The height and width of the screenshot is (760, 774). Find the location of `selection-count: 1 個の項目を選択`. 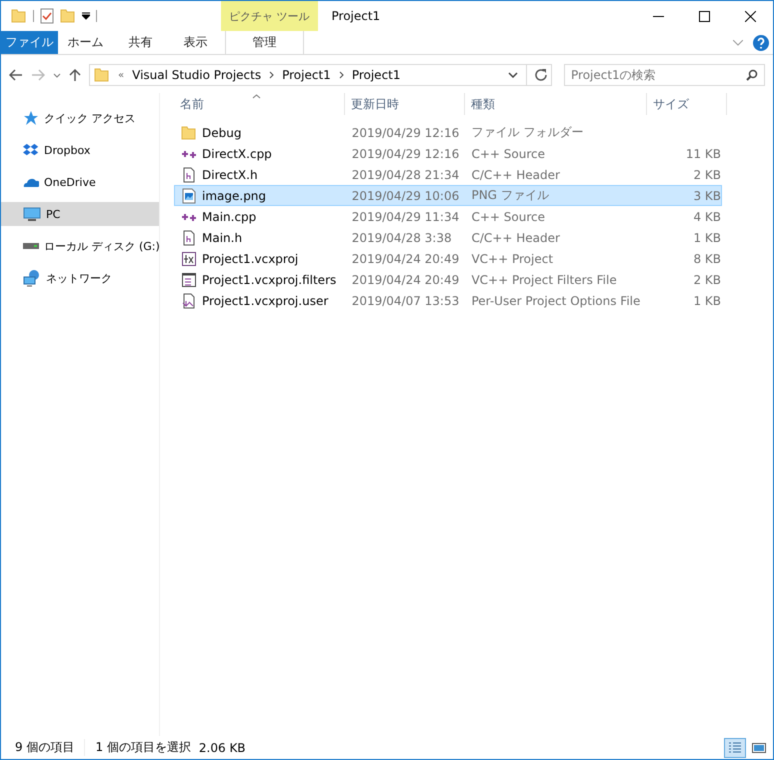

selection-count: 1 個の項目を選択 is located at coordinates (143, 747).